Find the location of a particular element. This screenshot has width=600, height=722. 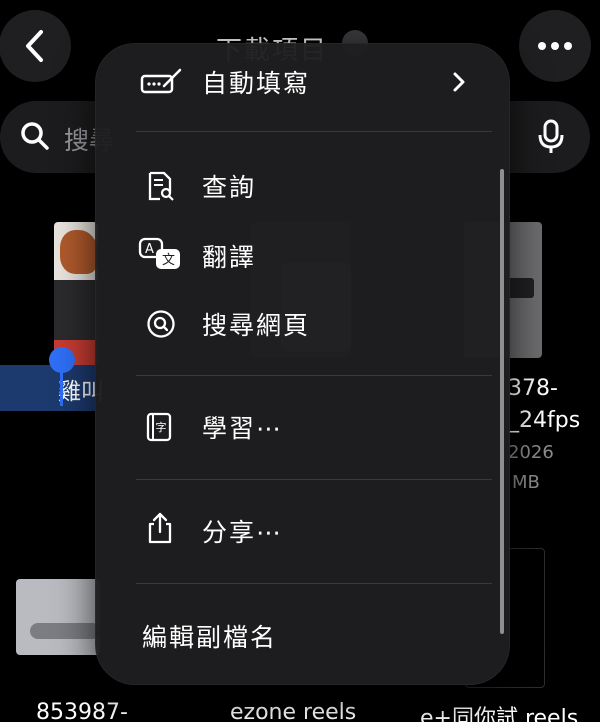

svg-text: 文 is located at coordinates (168, 260).